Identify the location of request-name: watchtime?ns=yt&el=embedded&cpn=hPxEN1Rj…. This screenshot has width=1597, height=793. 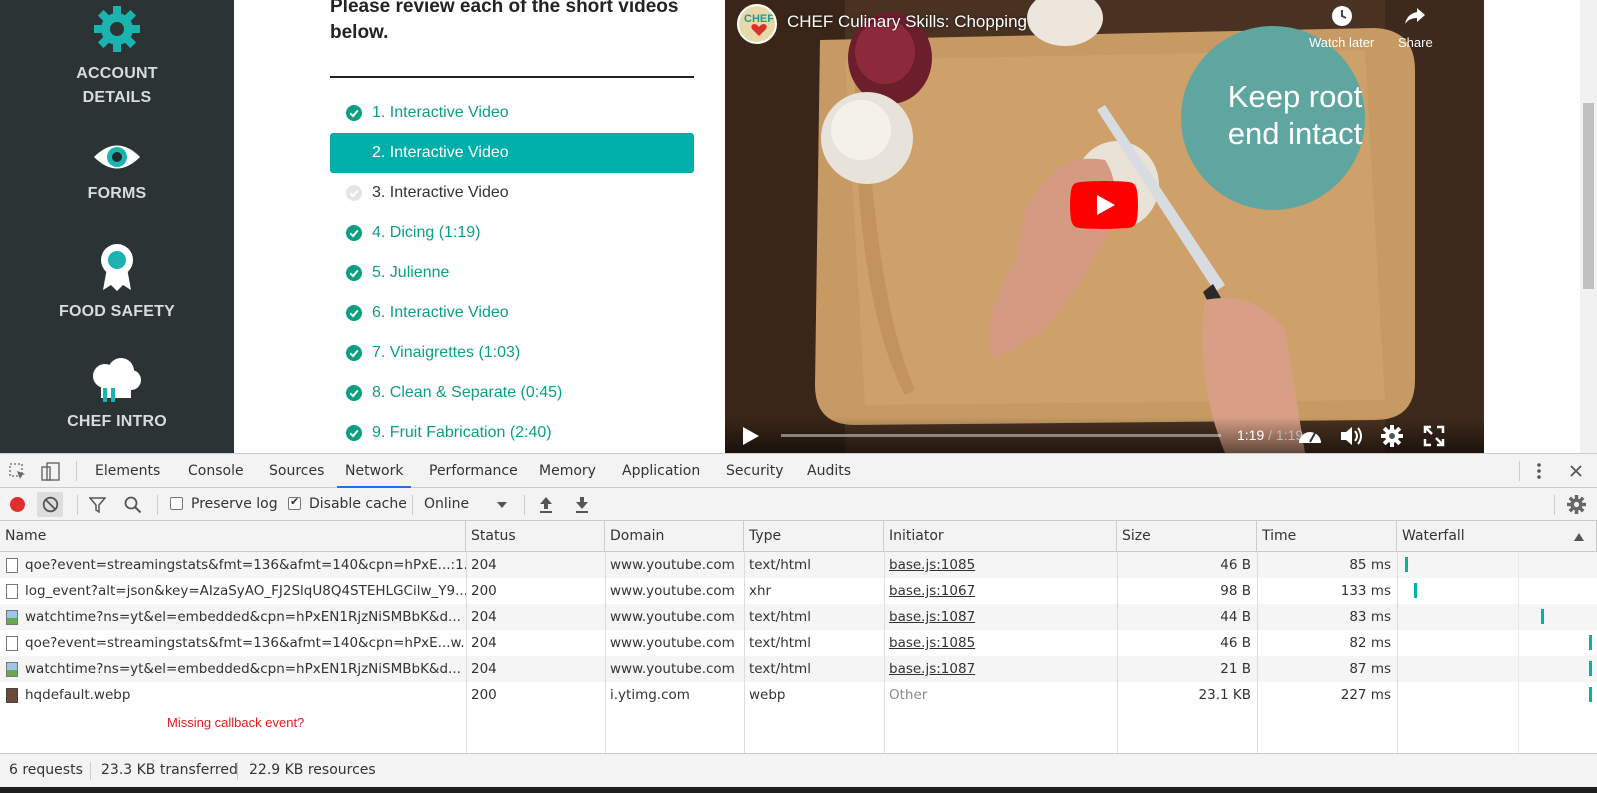
(243, 669).